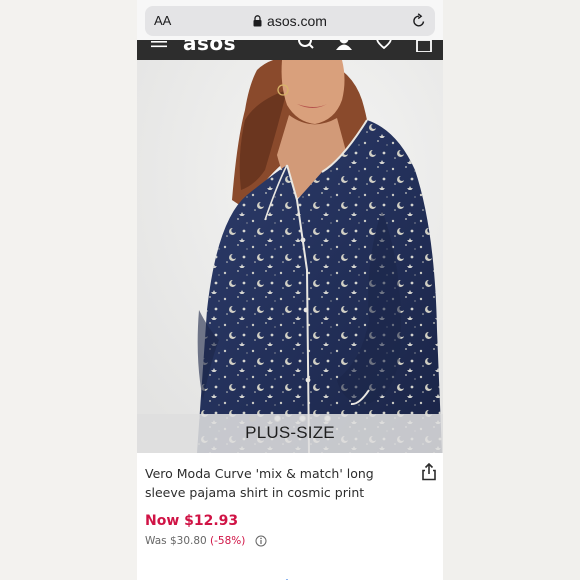 This screenshot has height=580, width=580. Describe the element at coordinates (419, 20) in the screenshot. I see `reload-icon` at that location.